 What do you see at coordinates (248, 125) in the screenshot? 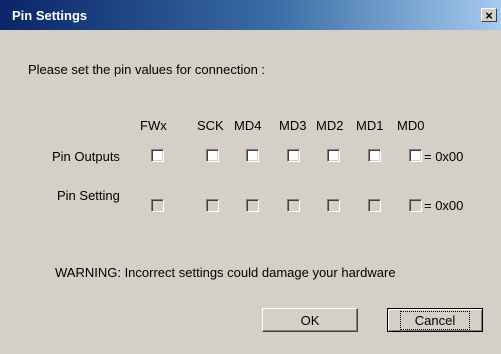
I see `col-md4: MD4` at bounding box center [248, 125].